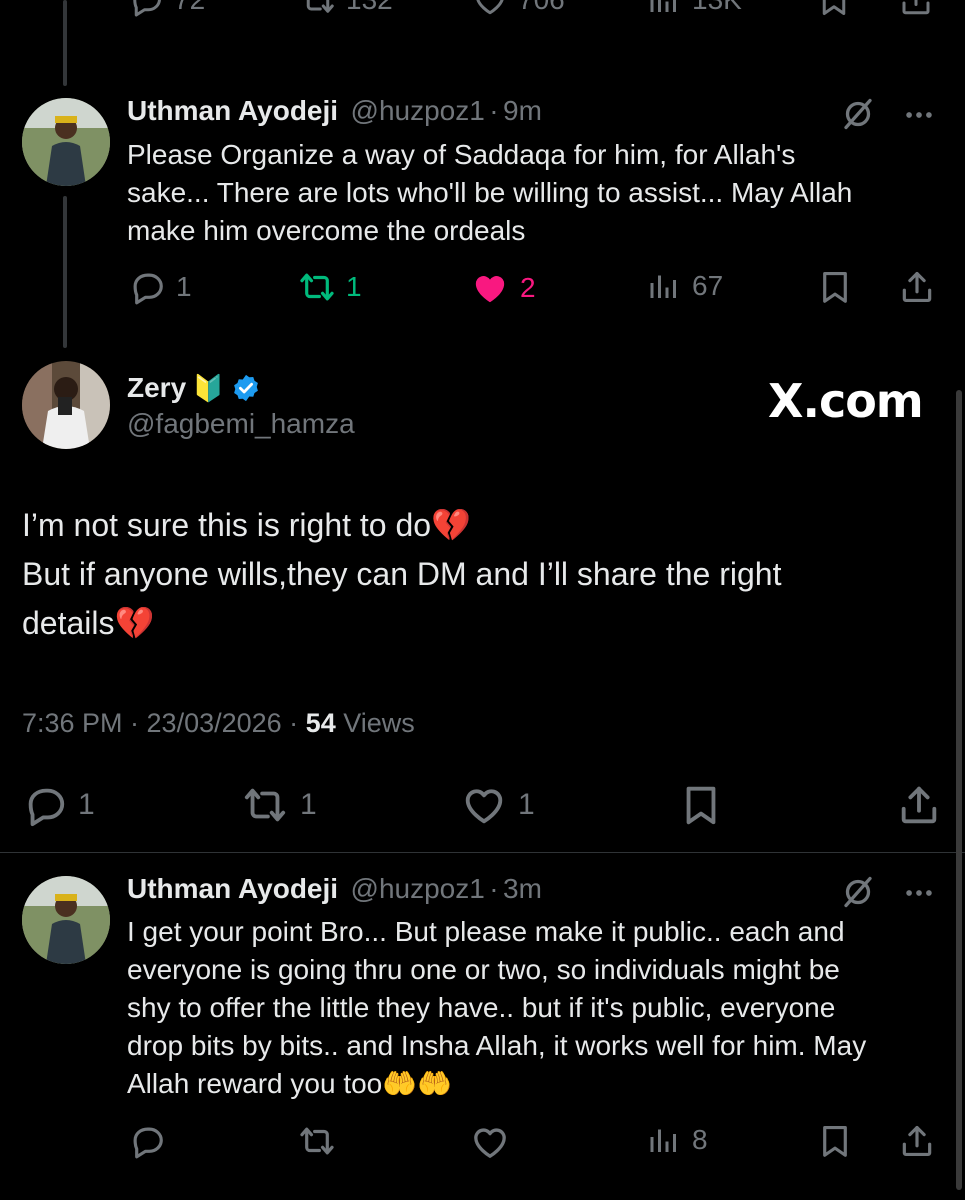 The height and width of the screenshot is (1200, 965). What do you see at coordinates (65, 272) in the screenshot?
I see `thread-line-middle` at bounding box center [65, 272].